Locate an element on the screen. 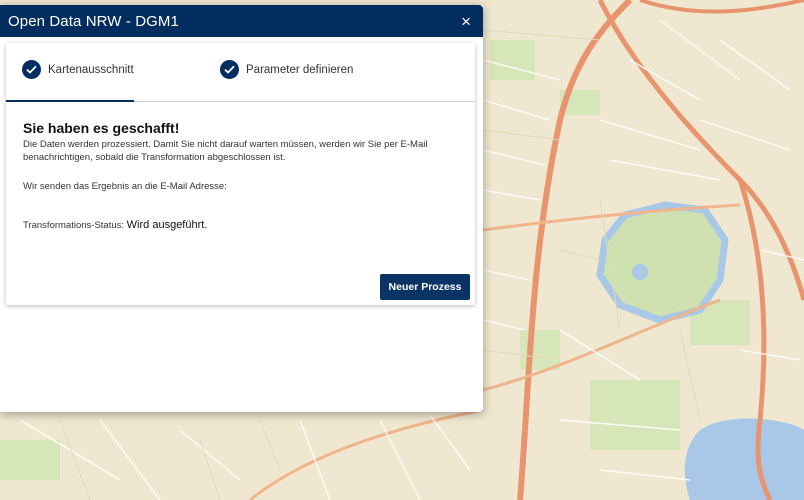 The image size is (804, 500). step-label: Parameter definieren is located at coordinates (300, 69).